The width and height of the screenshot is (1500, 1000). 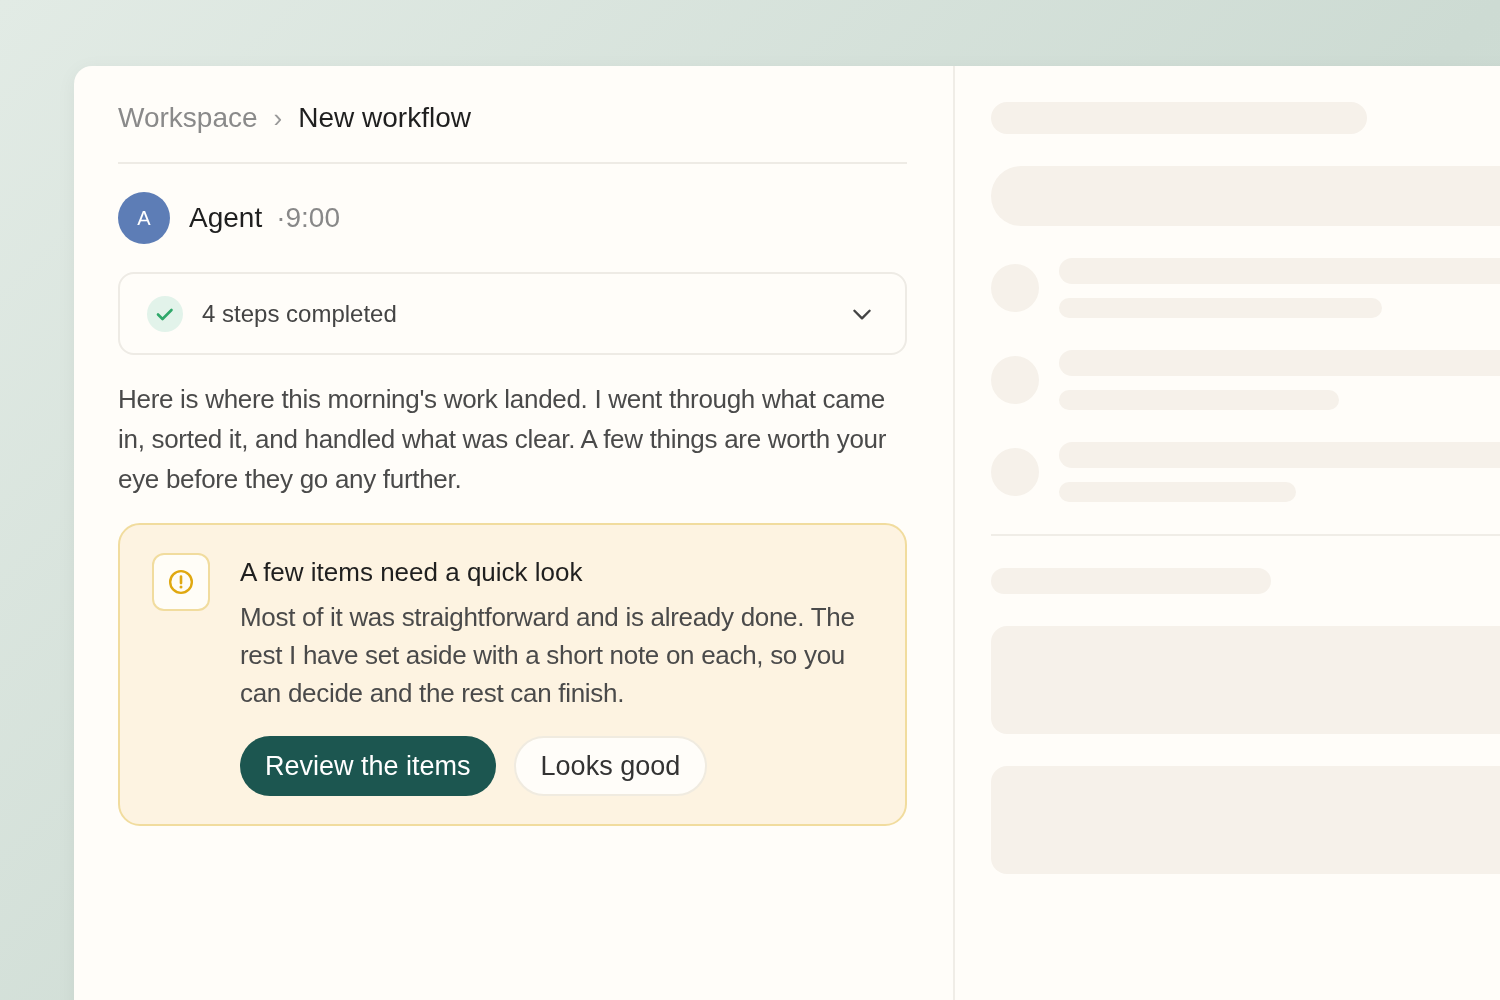 I want to click on warning-icon, so click(x=181, y=582).